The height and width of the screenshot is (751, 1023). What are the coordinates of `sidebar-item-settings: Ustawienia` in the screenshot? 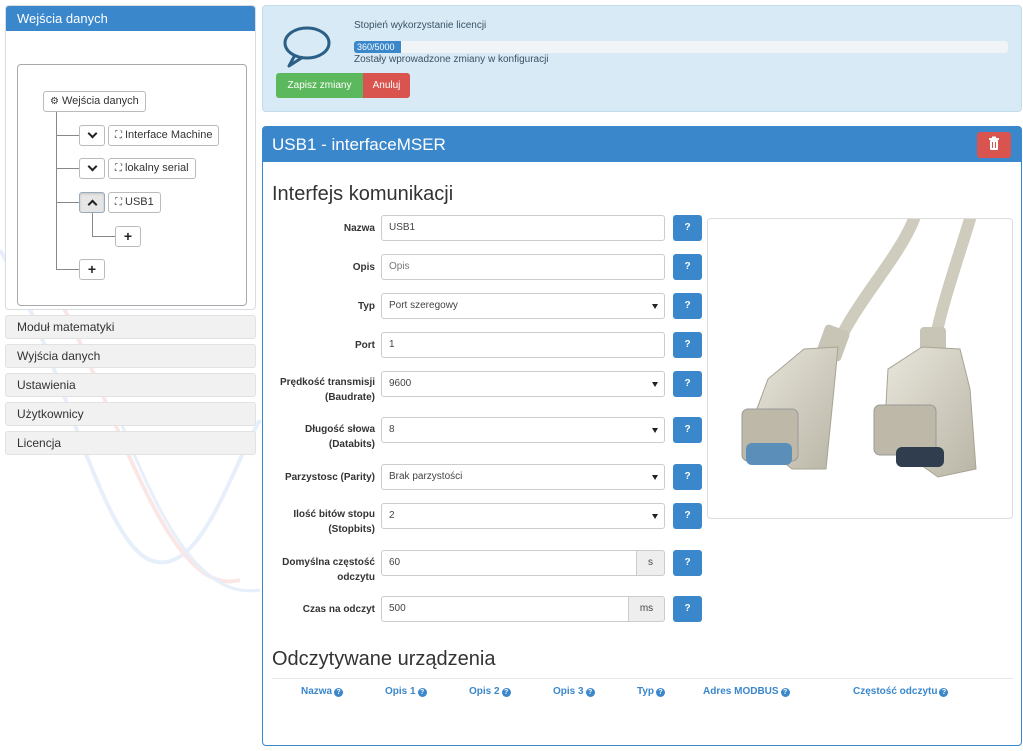 It's located at (130, 385).